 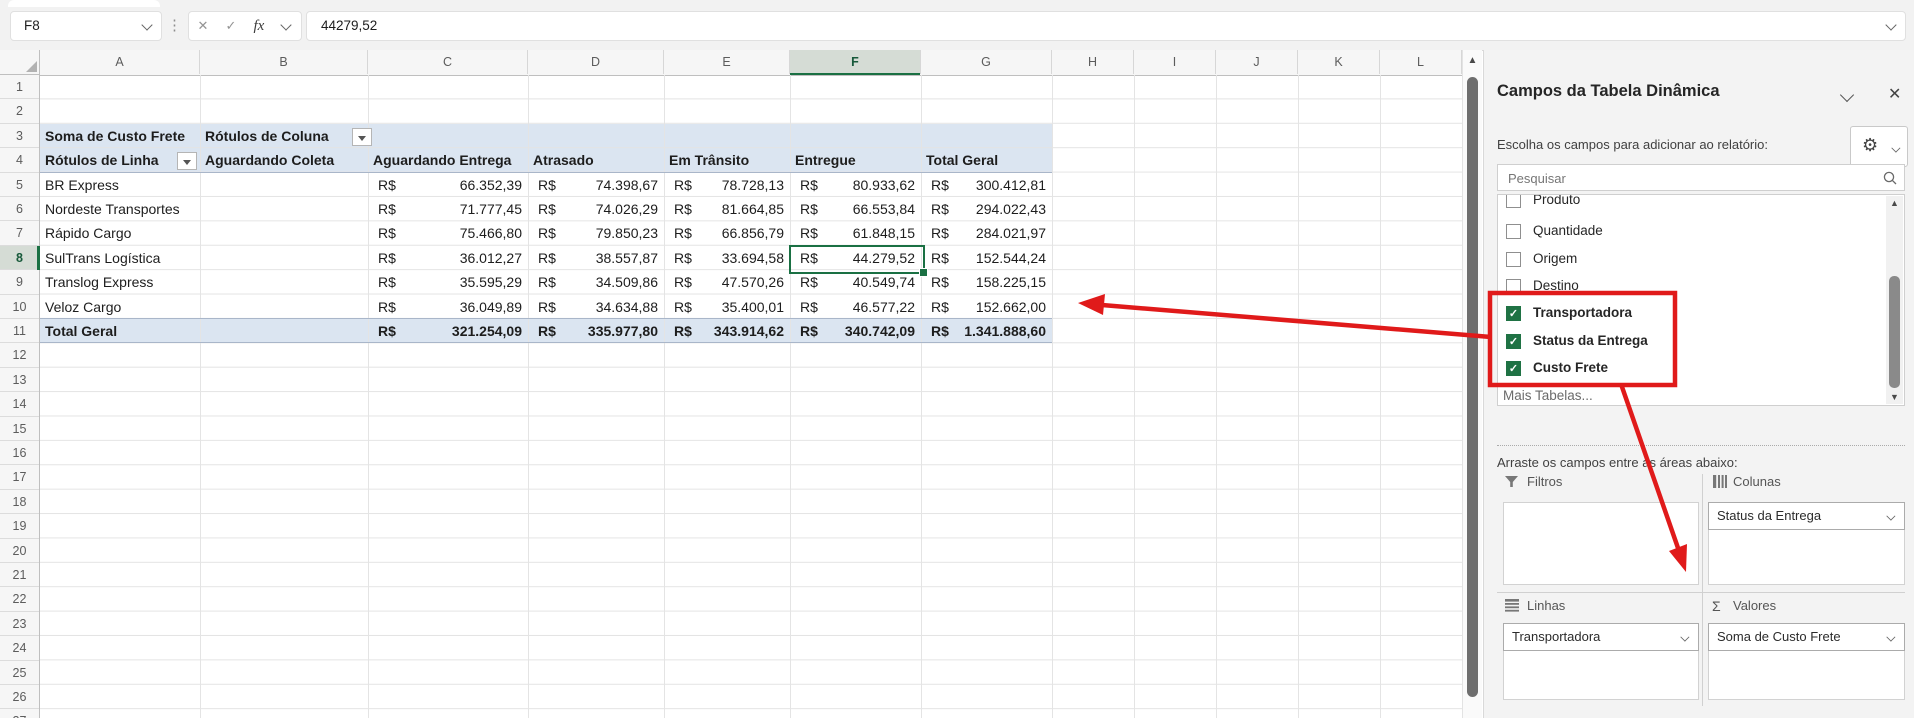 I want to click on column-header-J: J, so click(x=1257, y=62).